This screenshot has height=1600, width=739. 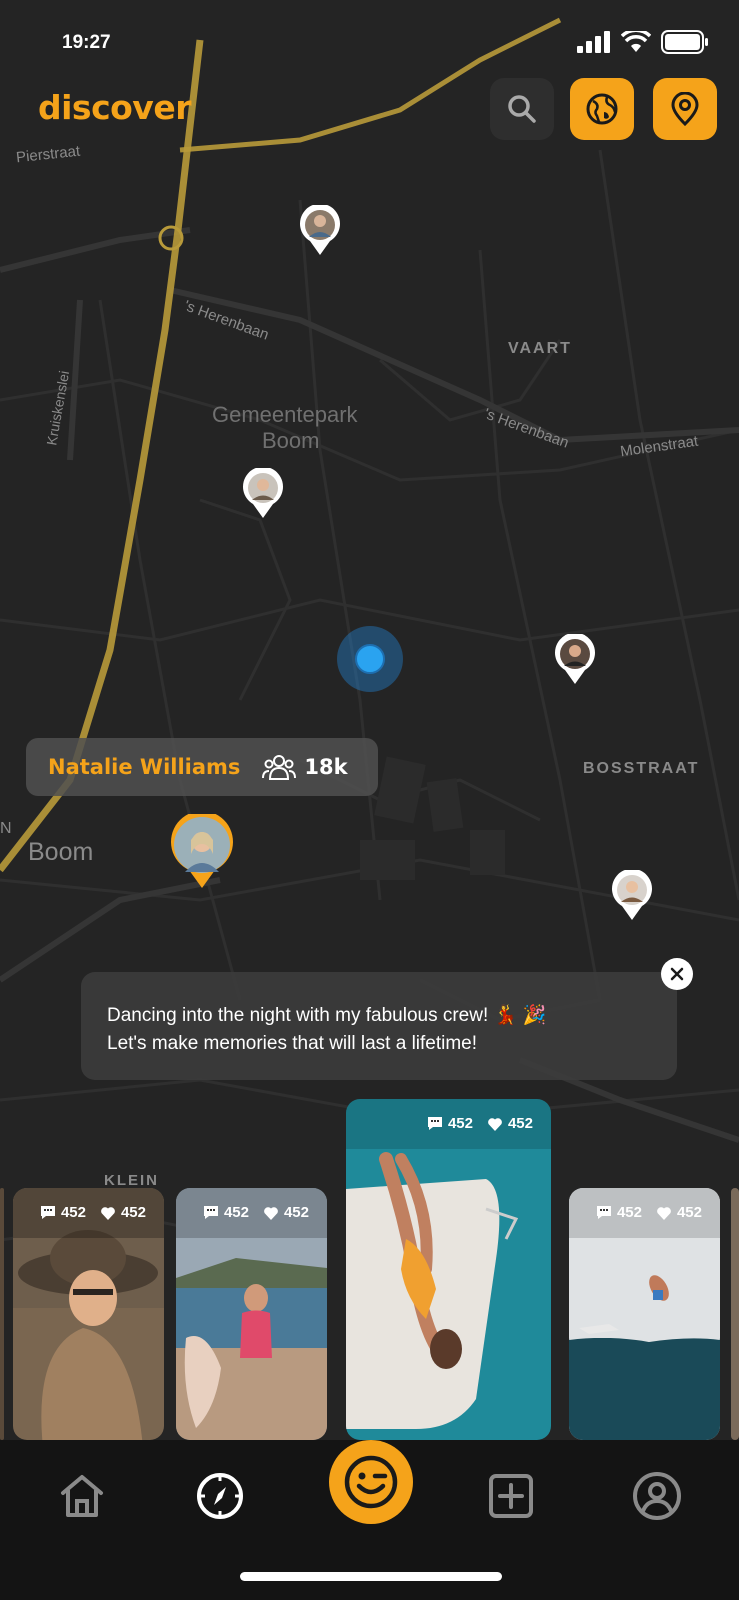 I want to click on selected-profile-card: Natalie Williams 18k, so click(x=202, y=767).